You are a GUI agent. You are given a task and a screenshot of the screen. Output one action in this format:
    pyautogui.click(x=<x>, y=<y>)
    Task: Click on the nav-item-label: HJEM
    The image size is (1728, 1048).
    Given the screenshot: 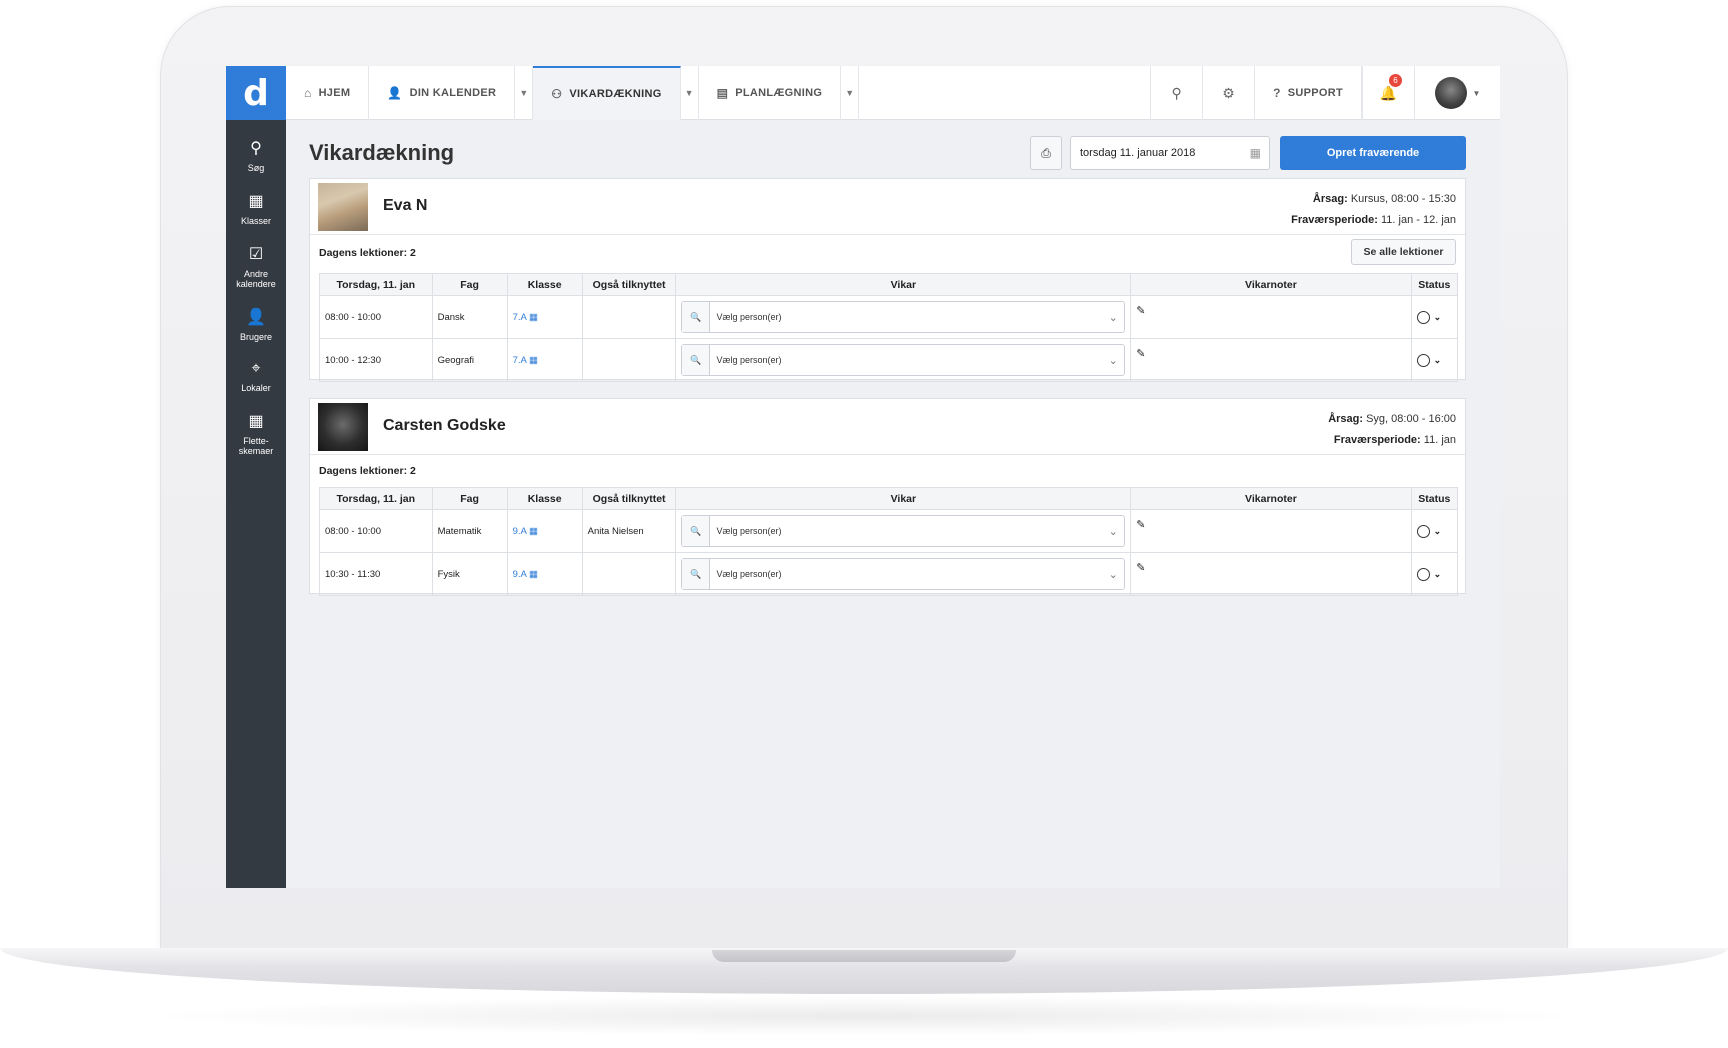 What is the action you would take?
    pyautogui.click(x=334, y=93)
    